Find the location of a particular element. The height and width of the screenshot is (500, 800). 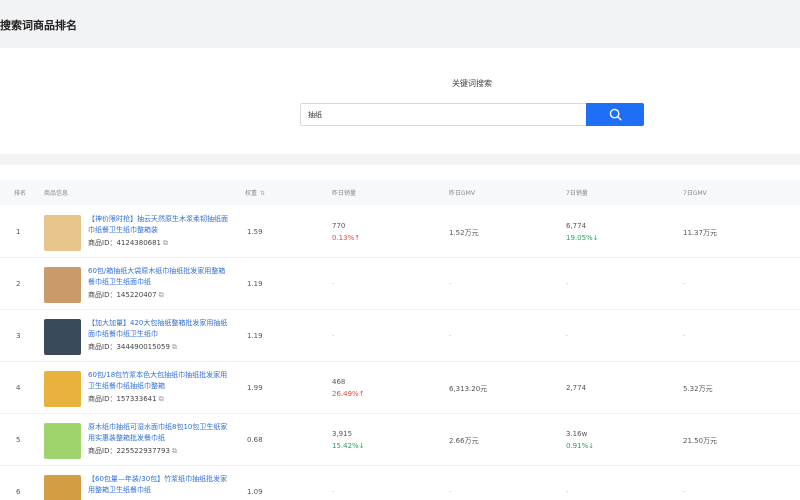

row-index: 5 is located at coordinates (18, 440).